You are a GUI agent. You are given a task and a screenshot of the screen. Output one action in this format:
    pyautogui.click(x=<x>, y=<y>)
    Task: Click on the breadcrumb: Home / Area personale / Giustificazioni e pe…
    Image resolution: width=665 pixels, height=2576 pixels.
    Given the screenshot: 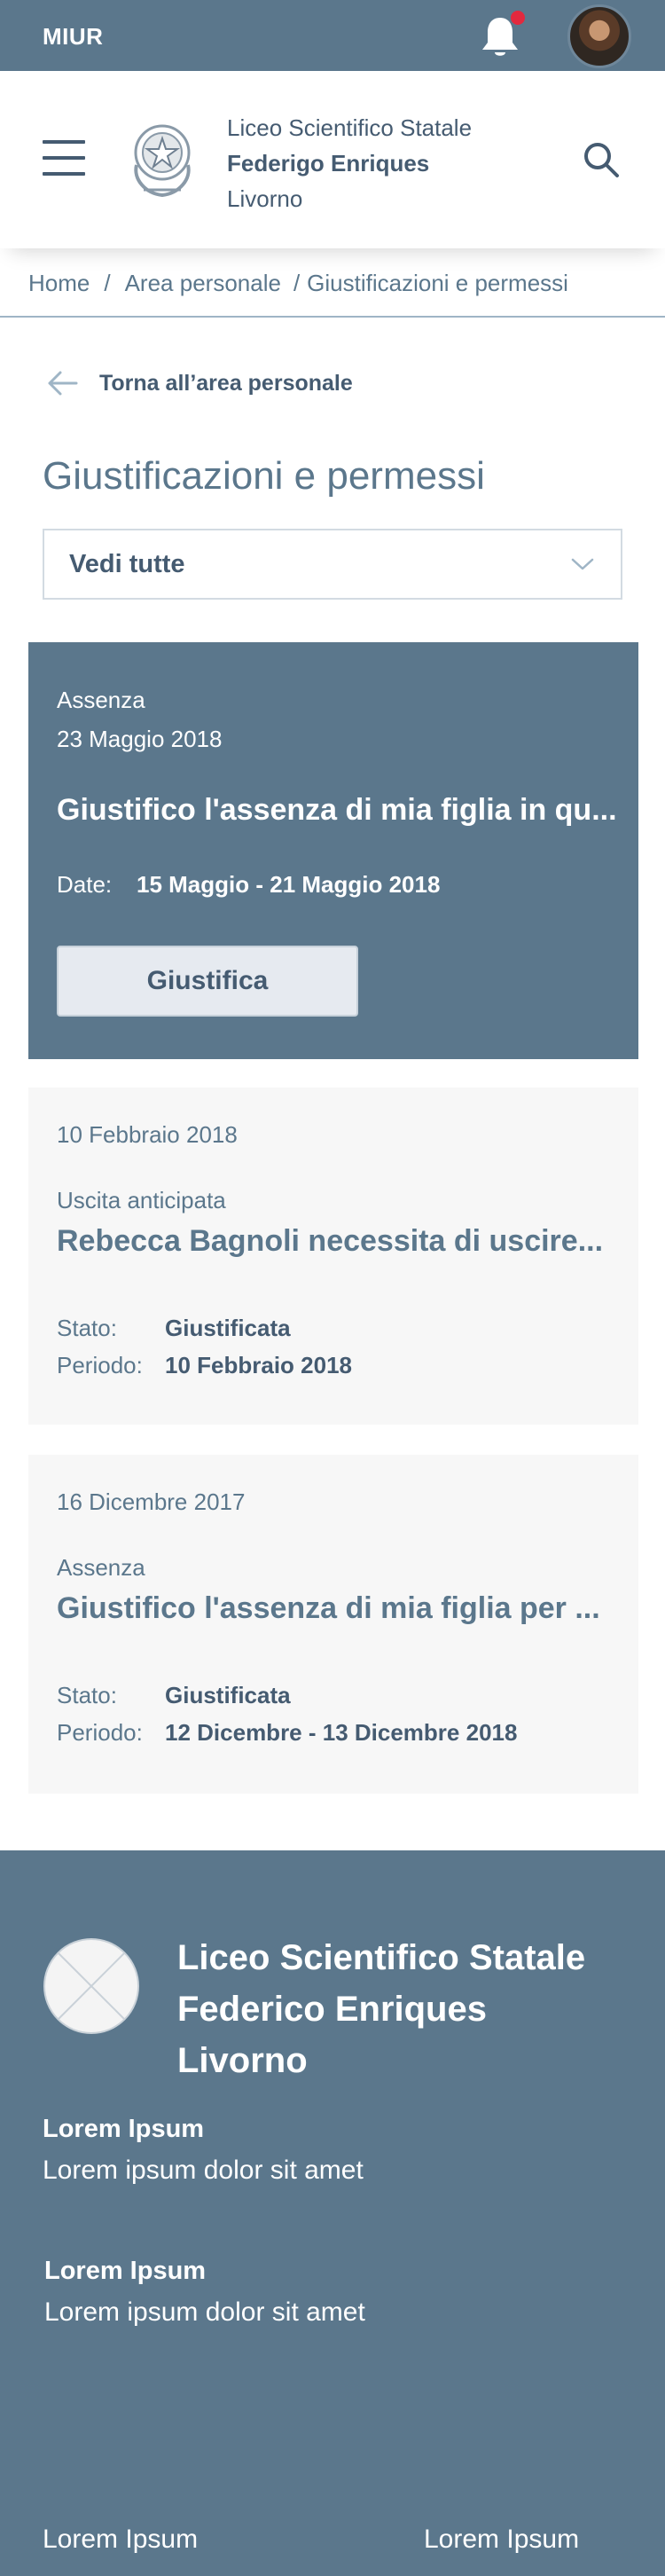 What is the action you would take?
    pyautogui.click(x=298, y=283)
    